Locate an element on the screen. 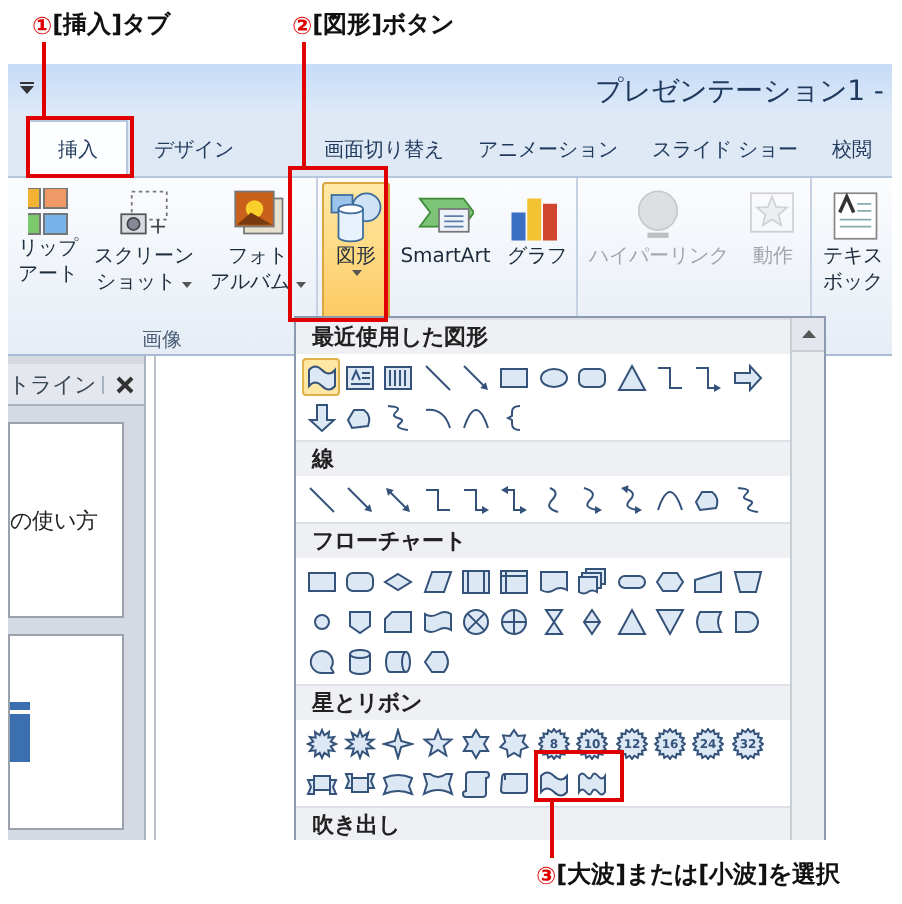  down-arrow-icon is located at coordinates (321, 417).